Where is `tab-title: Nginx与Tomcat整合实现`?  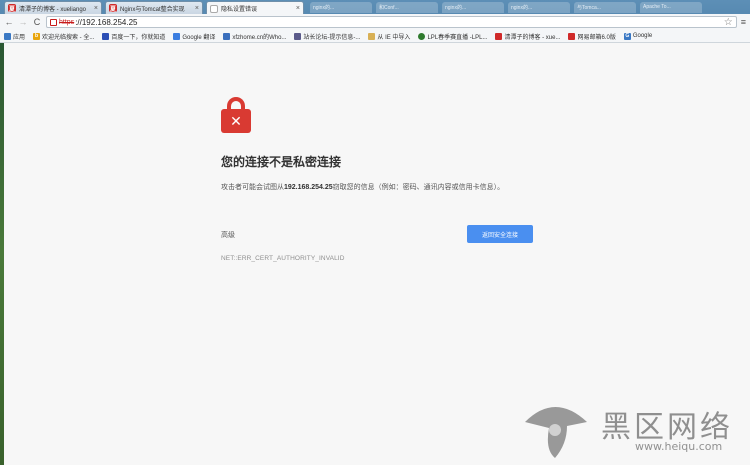 tab-title: Nginx与Tomcat整合实现 is located at coordinates (152, 9).